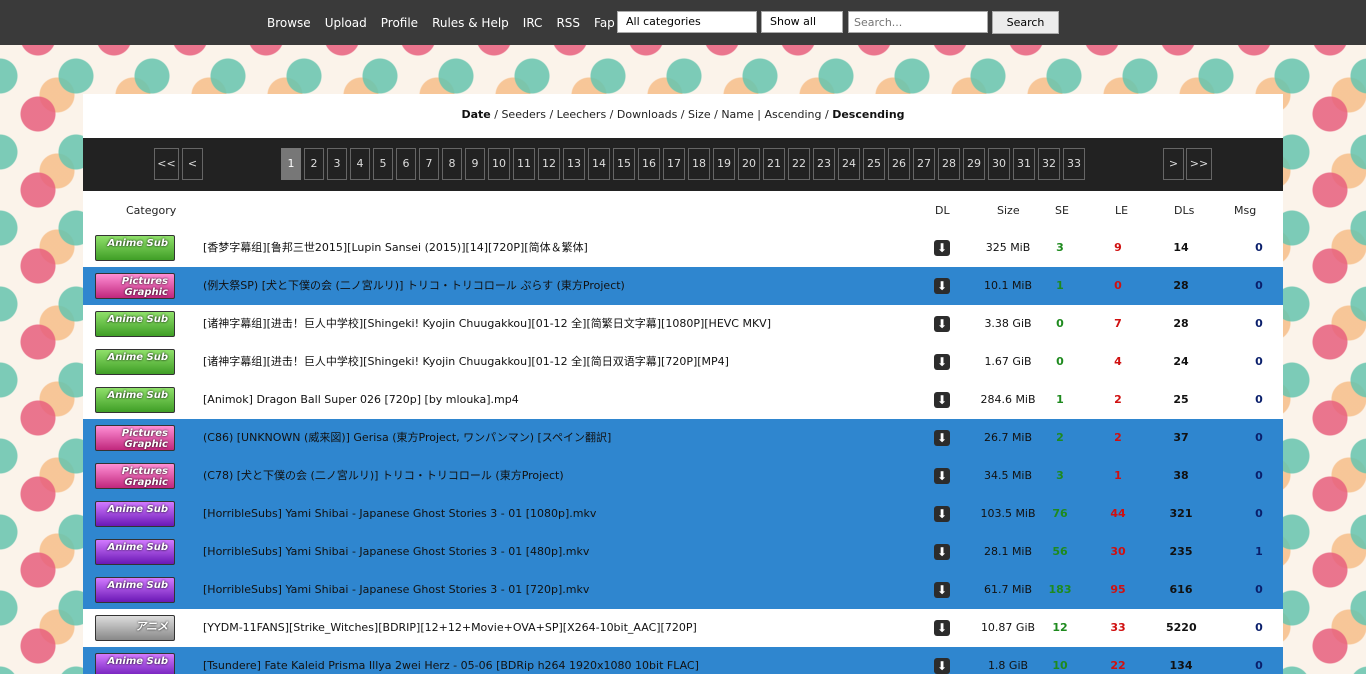 The height and width of the screenshot is (674, 1366). What do you see at coordinates (599, 164) in the screenshot?
I see `page-14-button: 14` at bounding box center [599, 164].